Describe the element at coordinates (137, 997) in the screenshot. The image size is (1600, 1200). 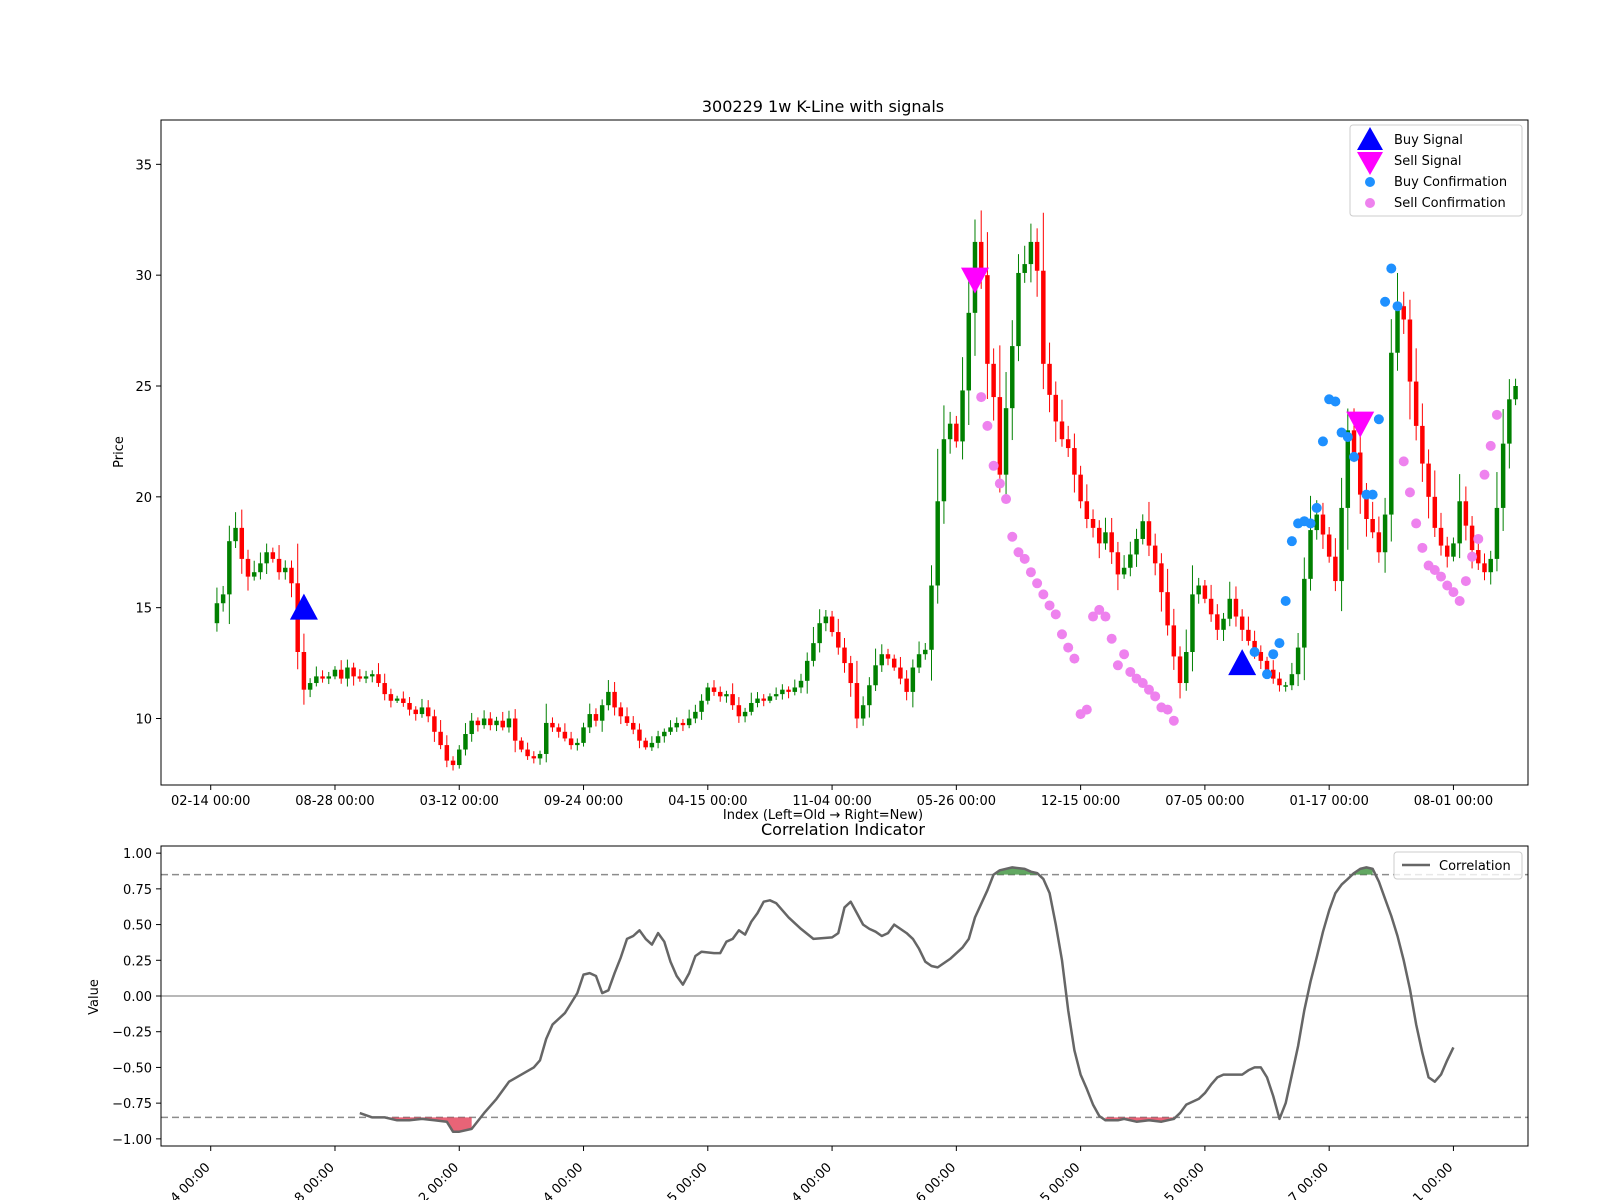
I see `corr-ytick-label: 0.00` at that location.